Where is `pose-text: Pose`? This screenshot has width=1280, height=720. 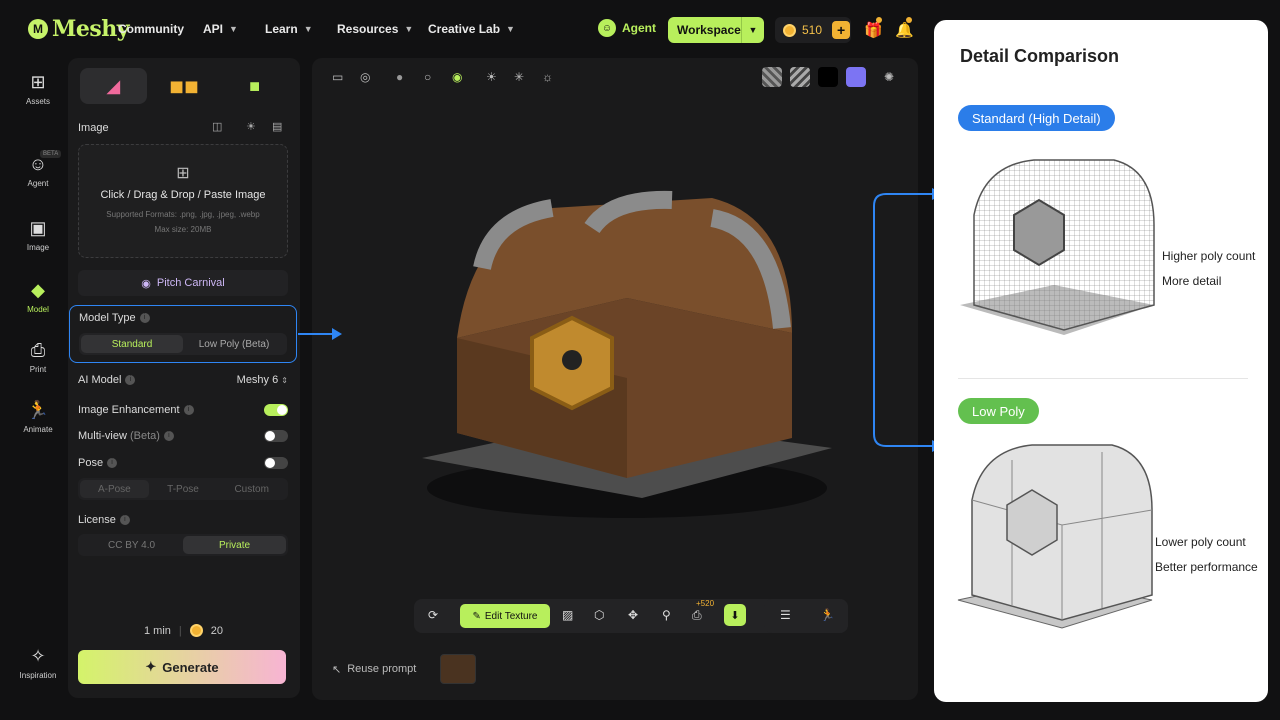 pose-text: Pose is located at coordinates (91, 463).